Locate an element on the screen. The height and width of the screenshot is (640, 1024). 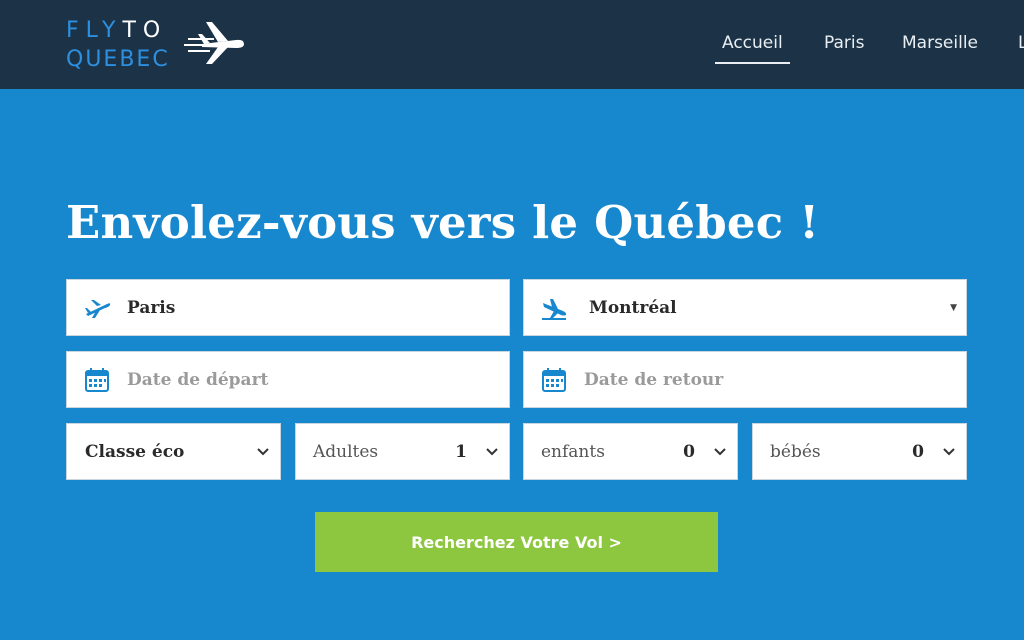
children-select: enfants 0 is located at coordinates (630, 451).